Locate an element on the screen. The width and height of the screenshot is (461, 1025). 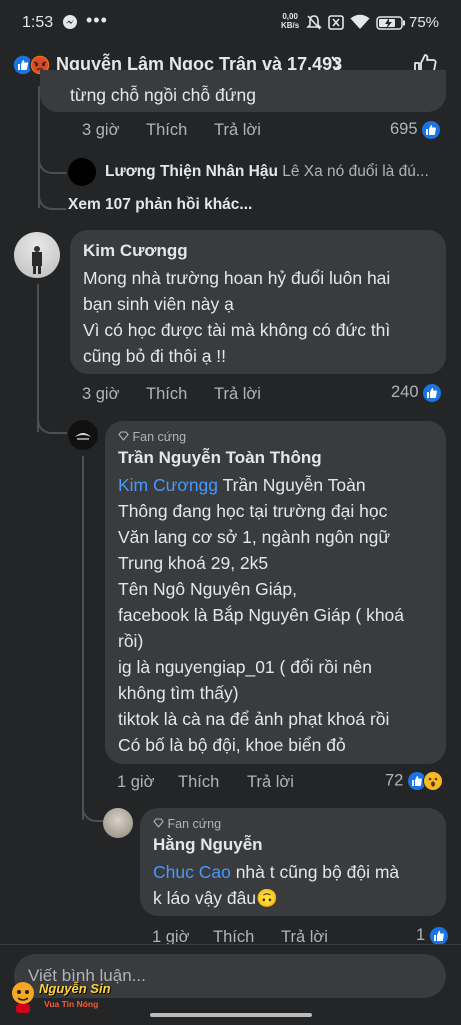
more-dots-icon: ••• is located at coordinates (97, 20).